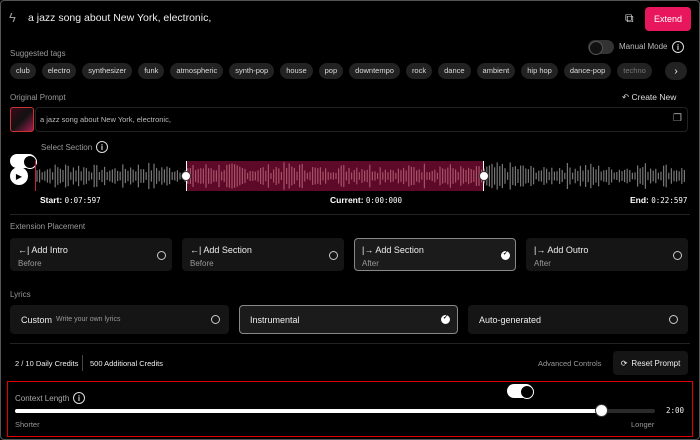  I want to click on lyrics-label: Lyrics, so click(20, 294).